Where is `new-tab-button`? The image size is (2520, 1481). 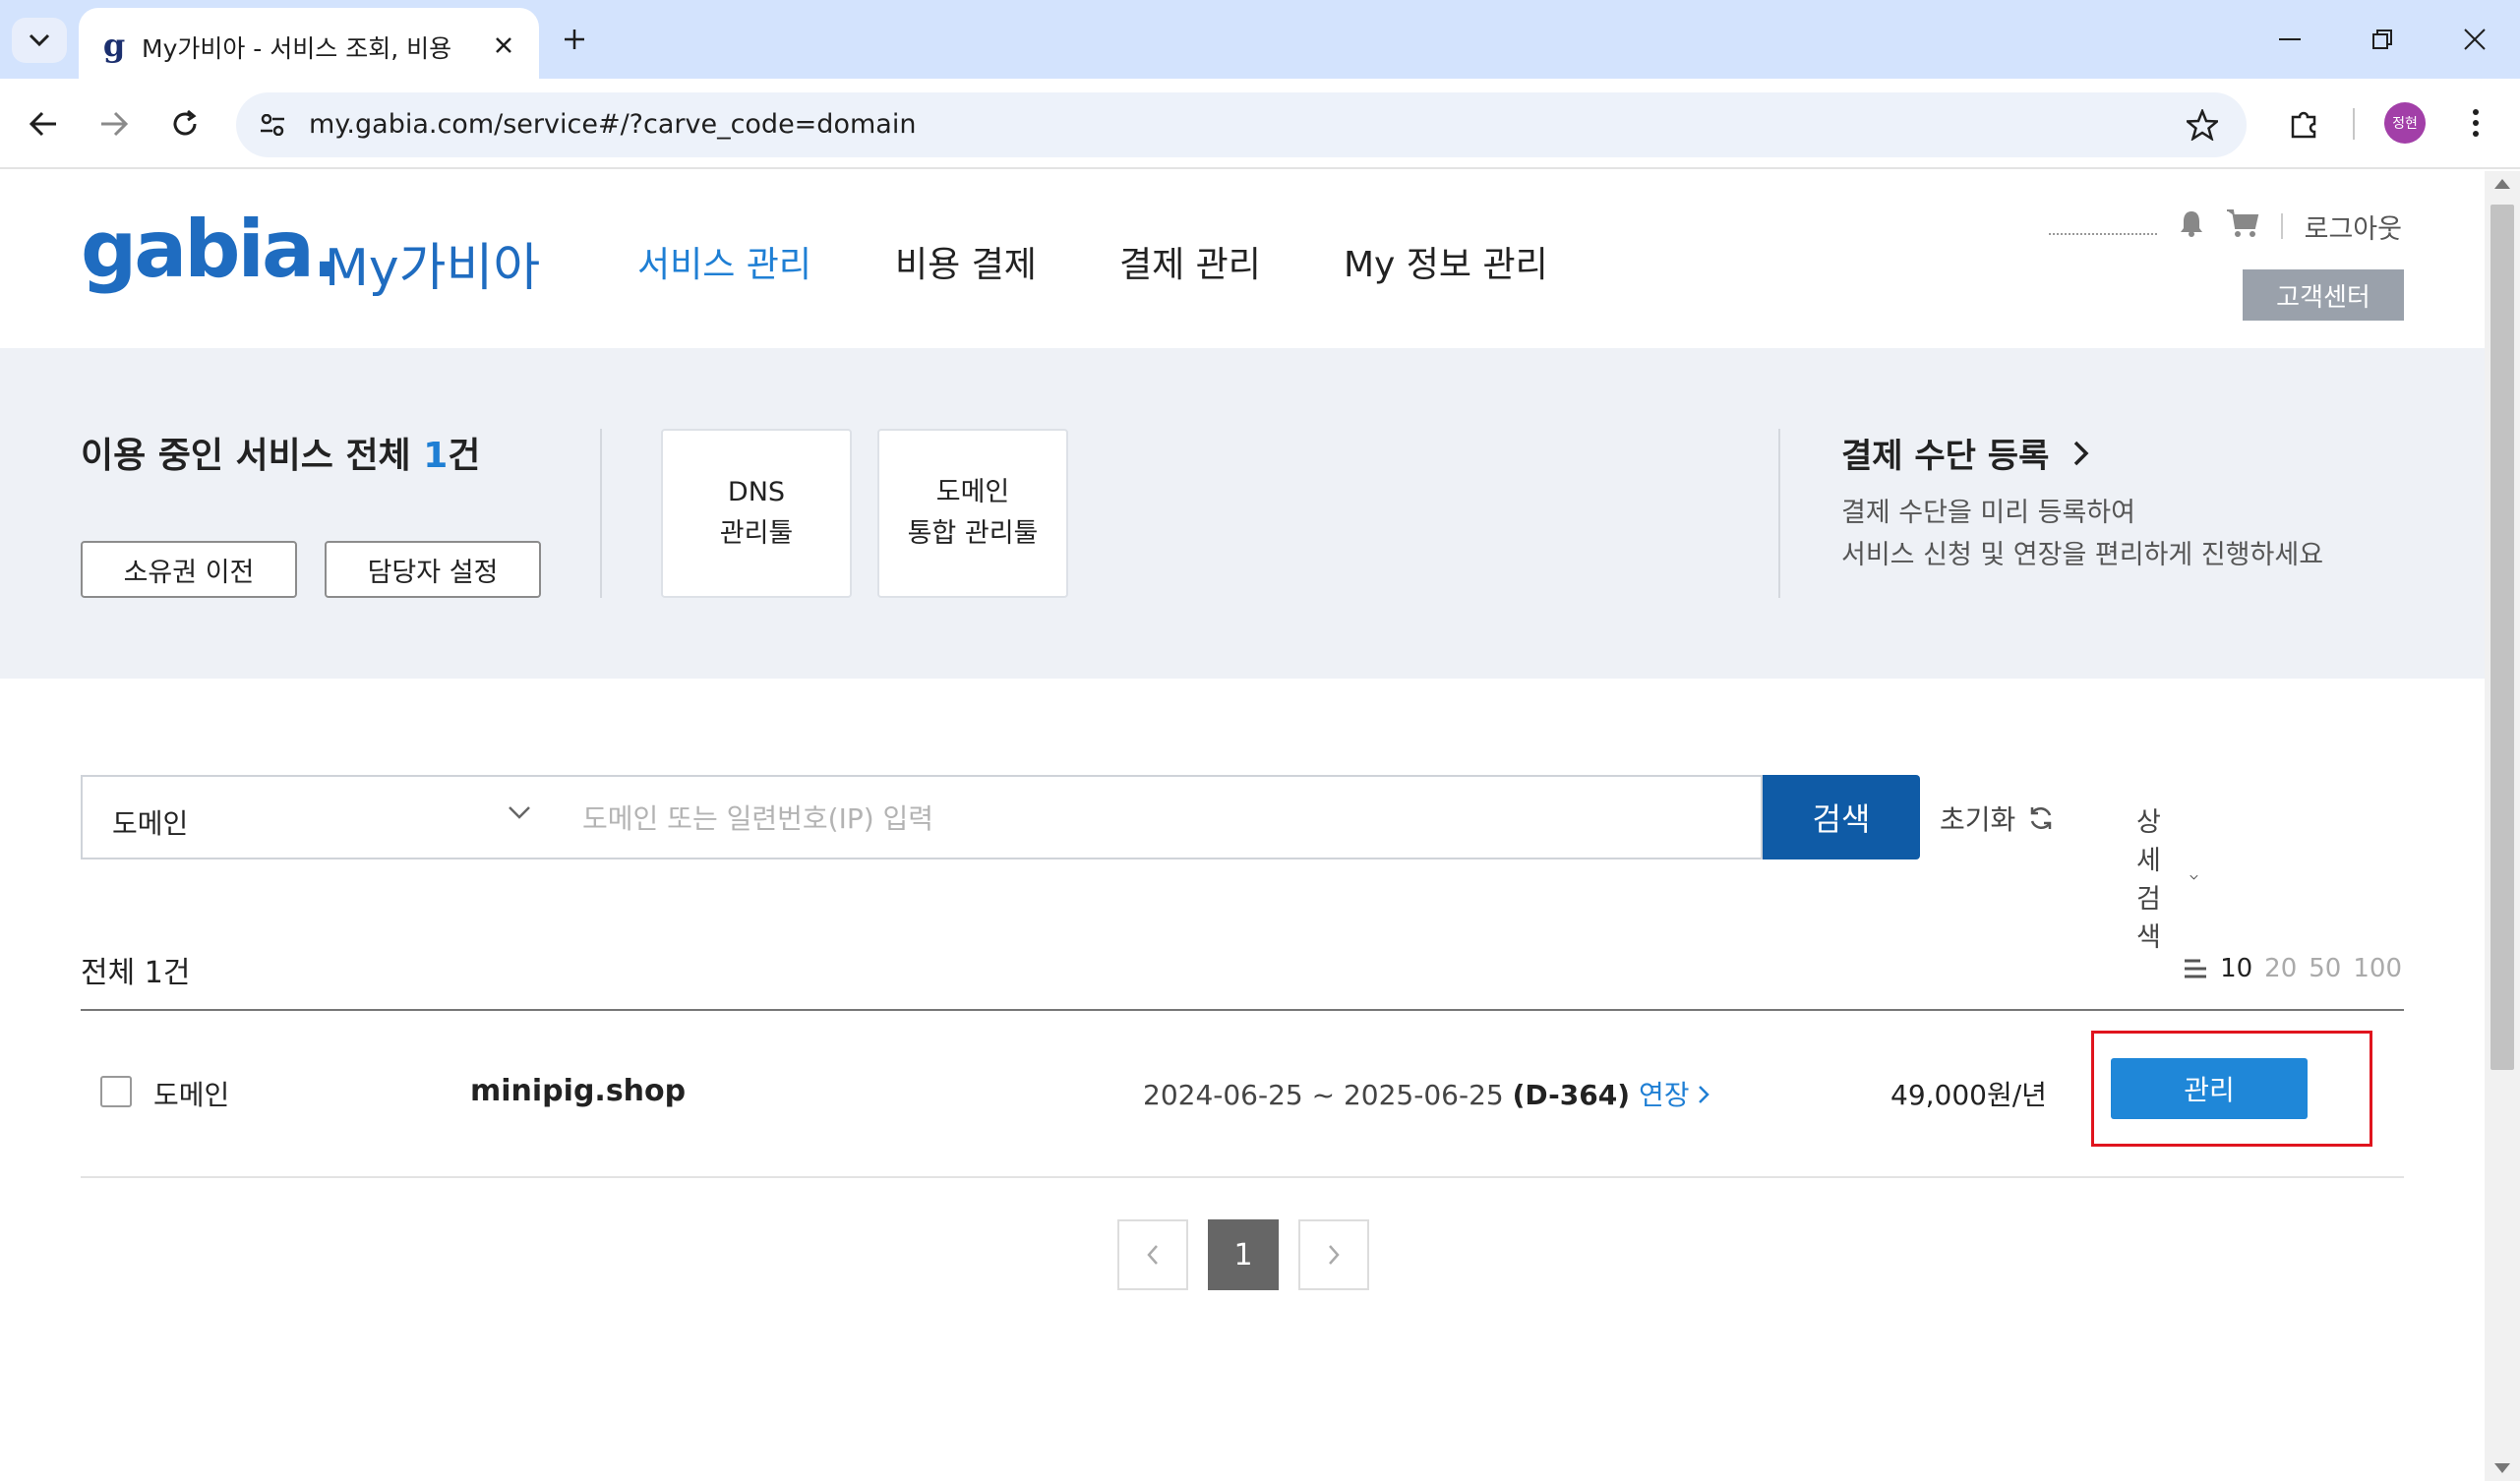 new-tab-button is located at coordinates (574, 39).